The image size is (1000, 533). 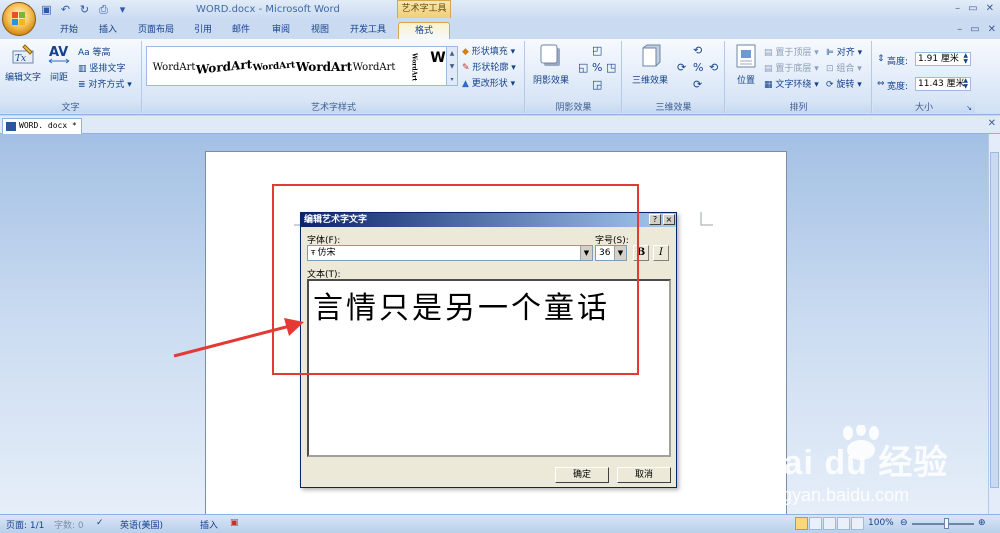 What do you see at coordinates (224, 67) in the screenshot?
I see `wordart-style-2: WordArt` at bounding box center [224, 67].